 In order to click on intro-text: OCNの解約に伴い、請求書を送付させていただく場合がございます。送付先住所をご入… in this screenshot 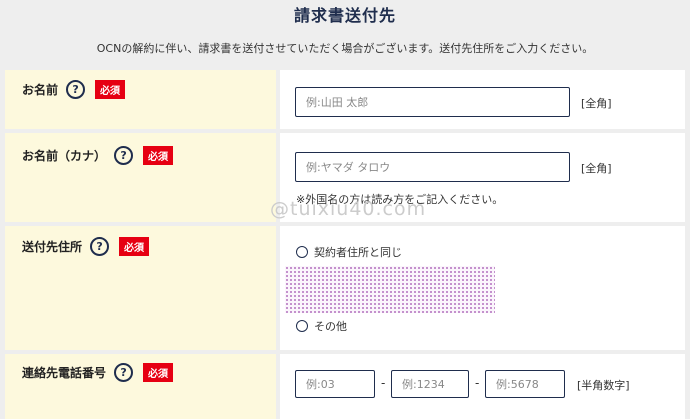, I will do `click(345, 48)`.